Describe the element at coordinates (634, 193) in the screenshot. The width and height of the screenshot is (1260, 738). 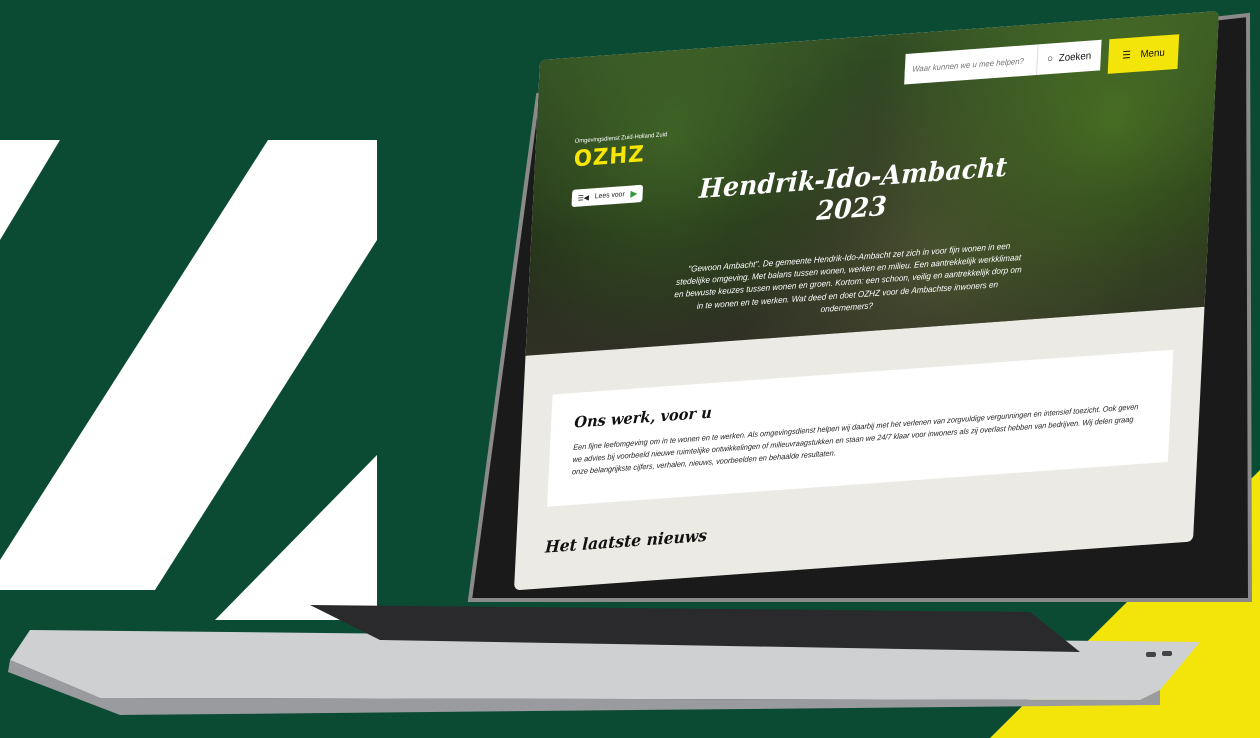
I see `play-icon: ▶` at that location.